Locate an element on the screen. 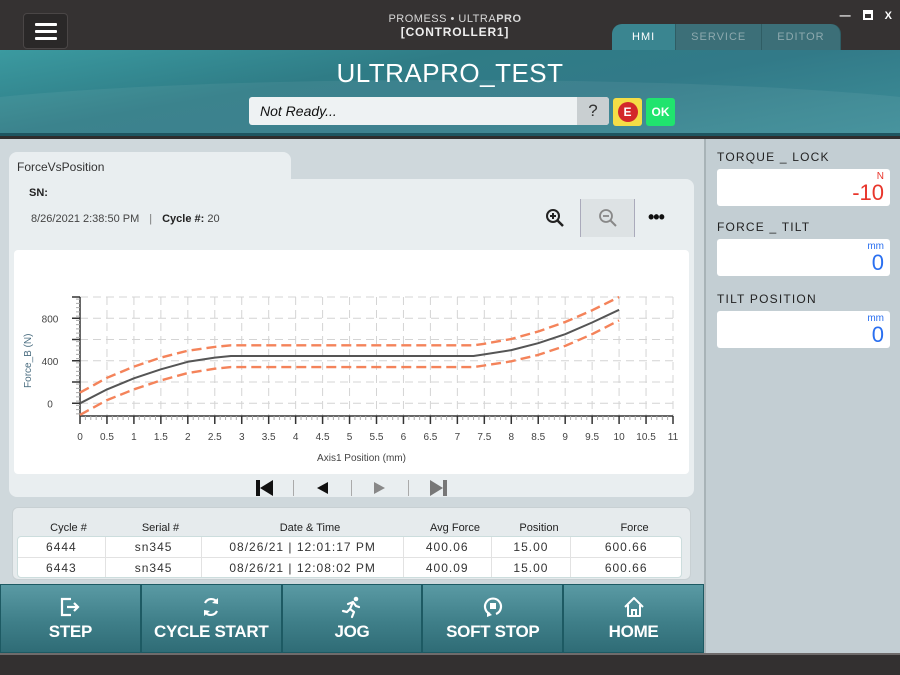 The width and height of the screenshot is (900, 675). home-label: HOME is located at coordinates (633, 631).